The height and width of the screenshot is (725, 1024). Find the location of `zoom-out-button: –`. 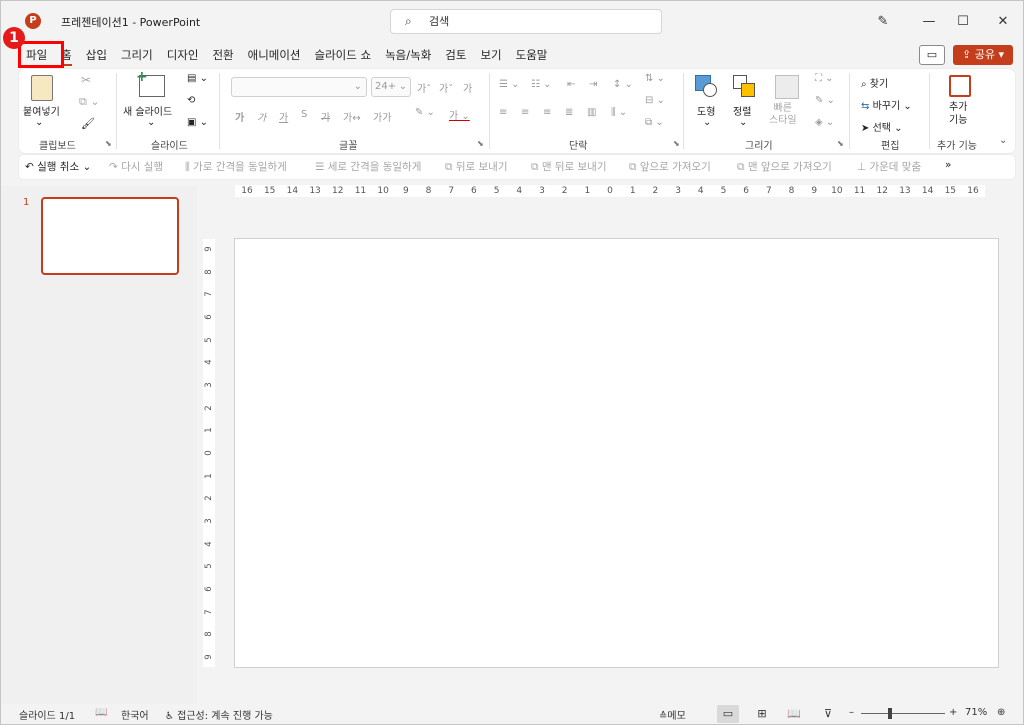

zoom-out-button: – is located at coordinates (851, 712).